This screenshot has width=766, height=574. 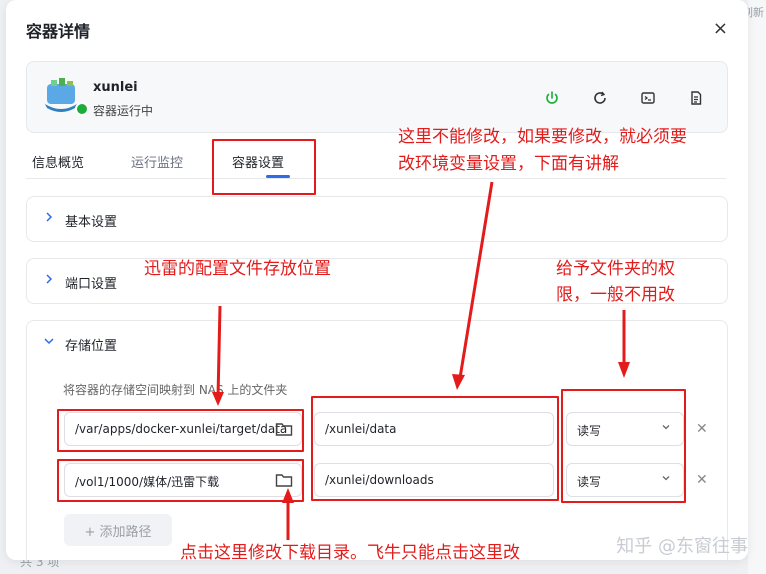 What do you see at coordinates (542, 137) in the screenshot?
I see `annotation-env-note-line1: 这里不能修改，如果要修改，就必须要` at bounding box center [542, 137].